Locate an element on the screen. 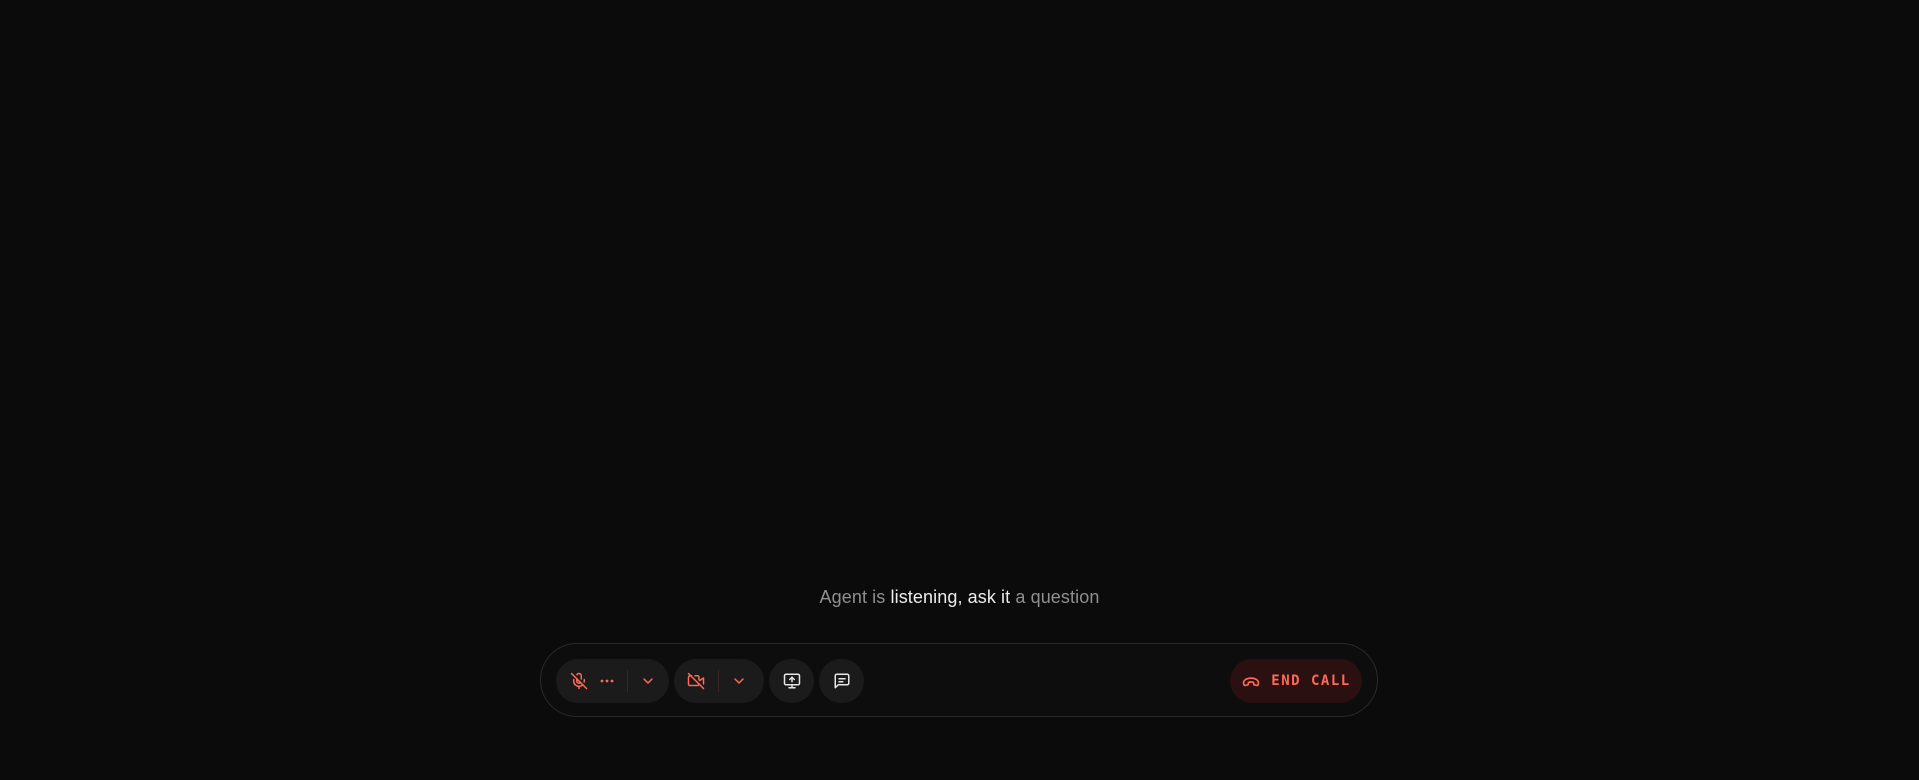 Image resolution: width=1919 pixels, height=780 pixels. camera-control-group is located at coordinates (719, 681).